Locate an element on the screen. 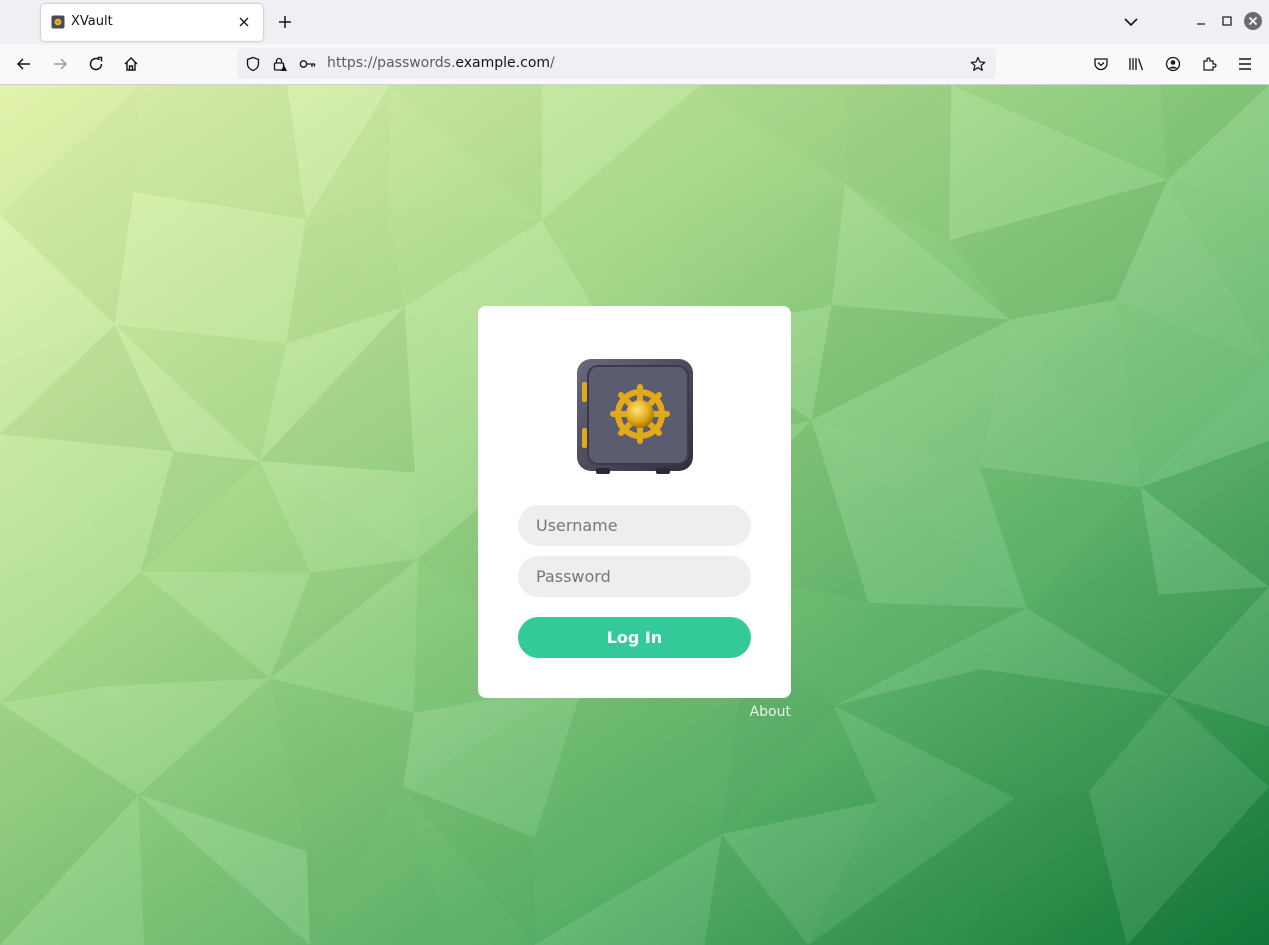 Image resolution: width=1269 pixels, height=945 pixels. close-window-icon is located at coordinates (1253, 21).